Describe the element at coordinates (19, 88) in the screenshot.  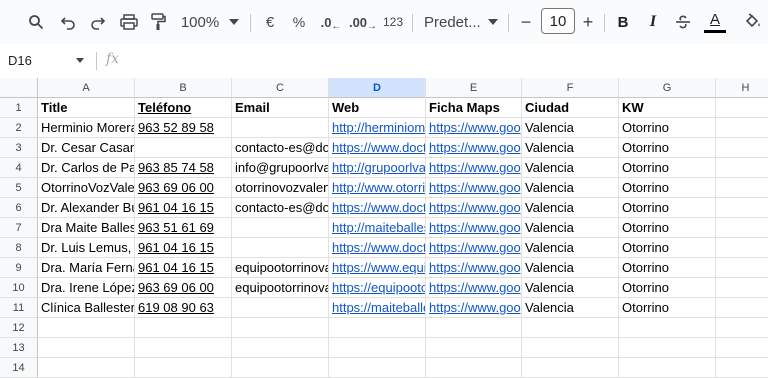
I see `select-all-corner` at that location.